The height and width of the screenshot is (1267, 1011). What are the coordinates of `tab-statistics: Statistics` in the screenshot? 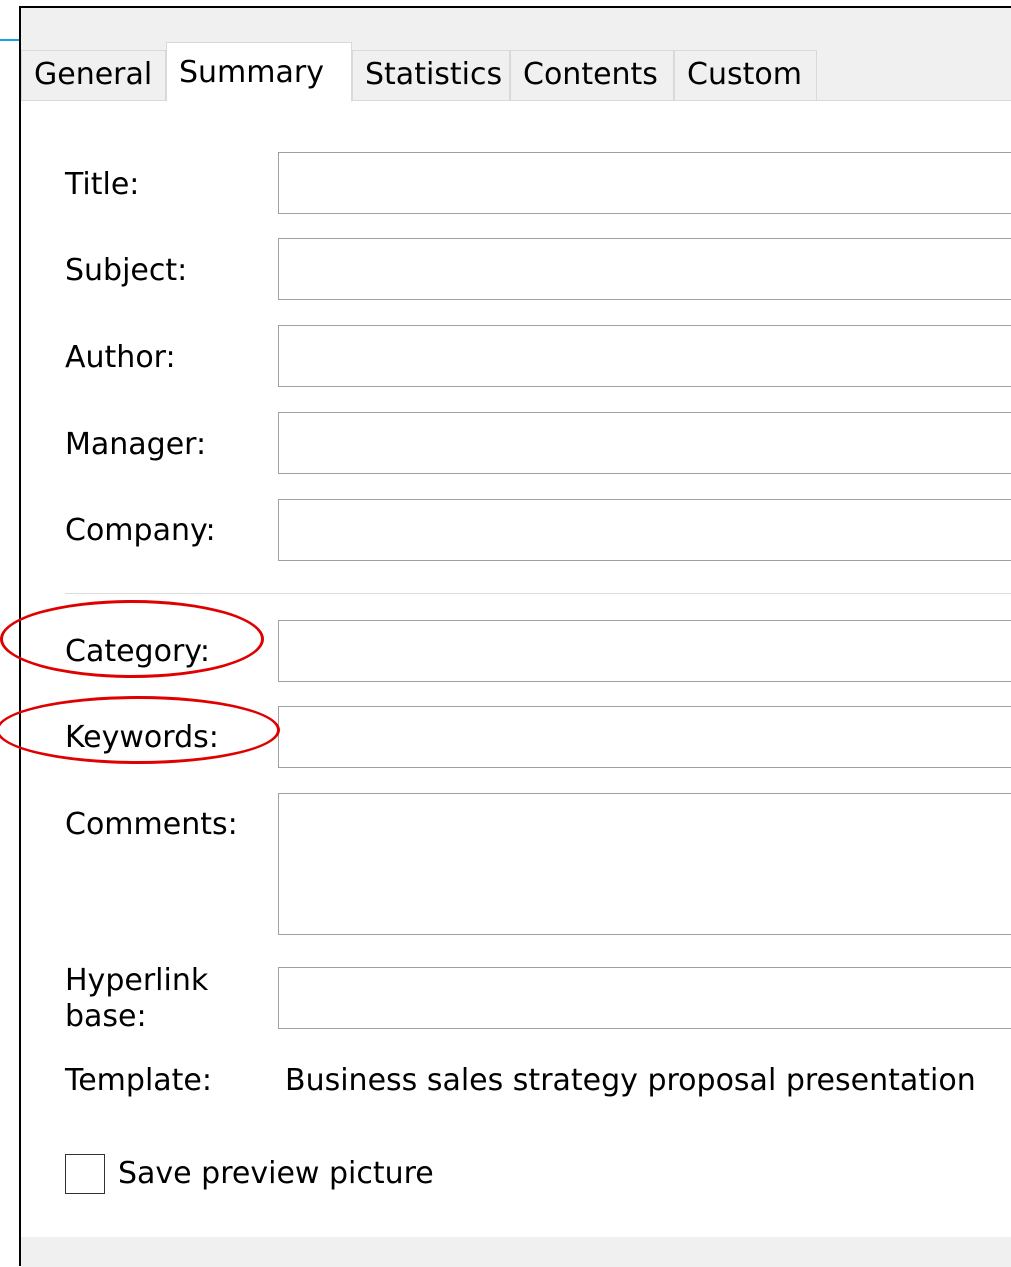 It's located at (431, 75).